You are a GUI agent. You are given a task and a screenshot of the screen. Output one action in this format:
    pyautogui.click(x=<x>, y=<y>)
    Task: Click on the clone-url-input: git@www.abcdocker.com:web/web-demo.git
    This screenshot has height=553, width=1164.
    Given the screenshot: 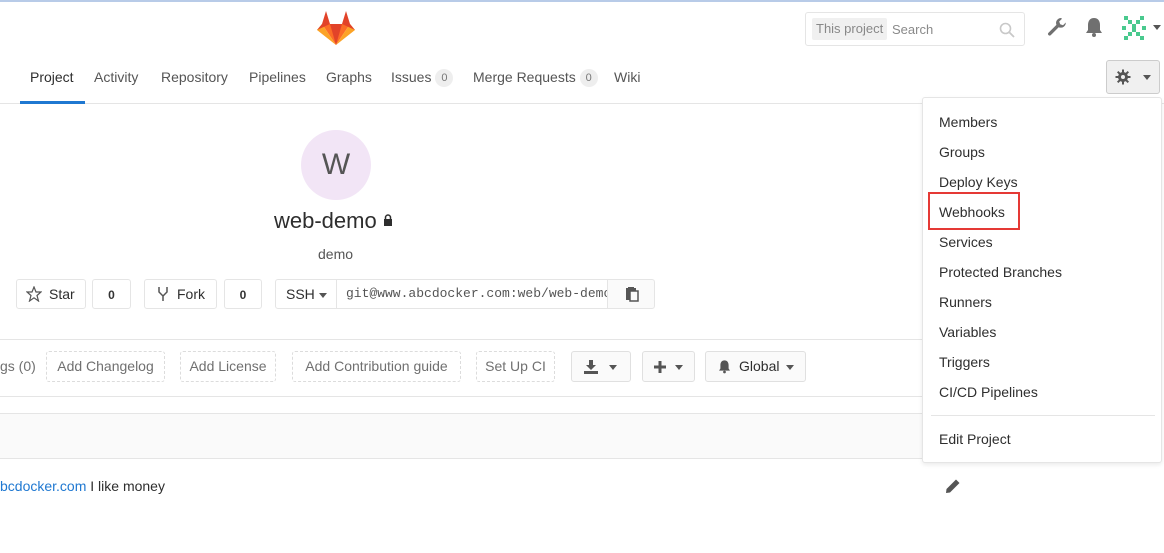 What is the action you would take?
    pyautogui.click(x=472, y=294)
    